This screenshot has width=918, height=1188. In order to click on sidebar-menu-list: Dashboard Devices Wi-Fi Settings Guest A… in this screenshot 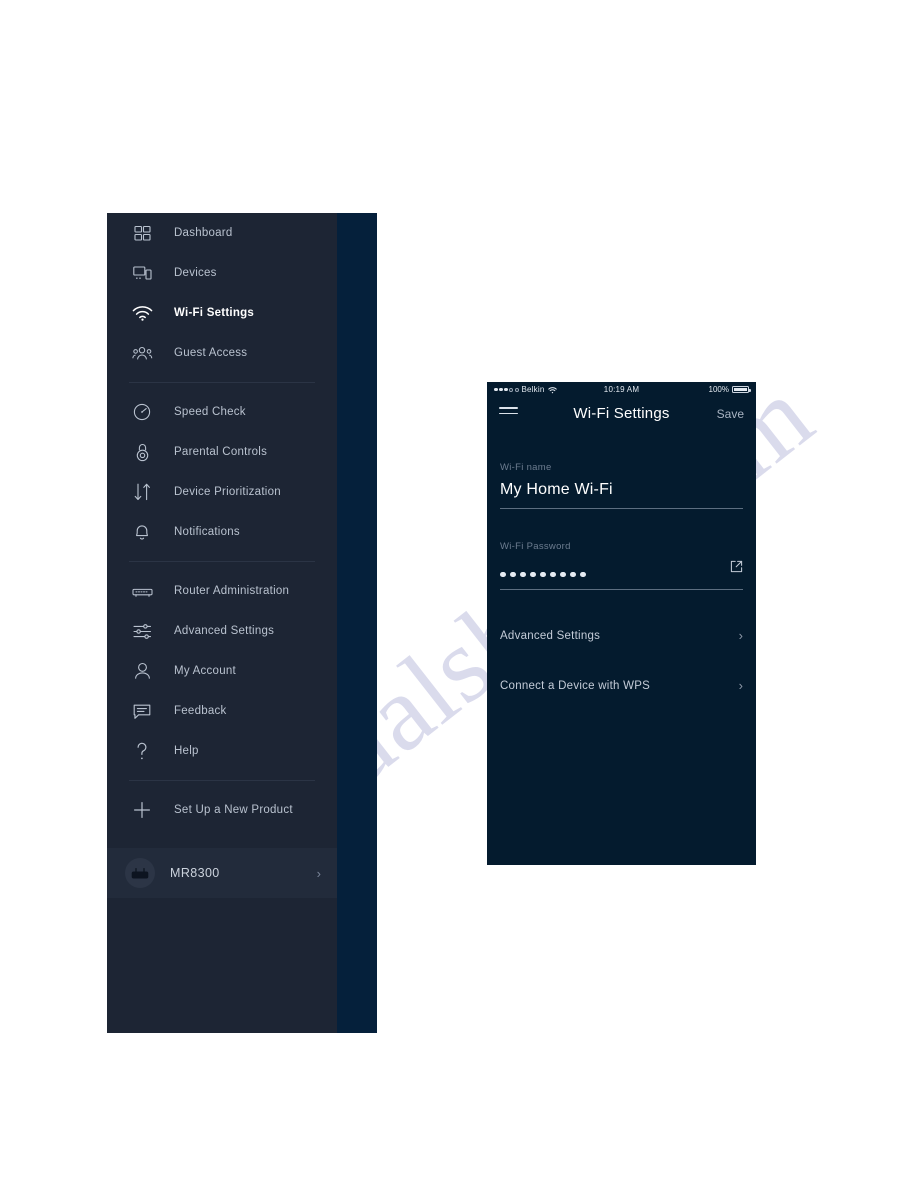, I will do `click(222, 521)`.